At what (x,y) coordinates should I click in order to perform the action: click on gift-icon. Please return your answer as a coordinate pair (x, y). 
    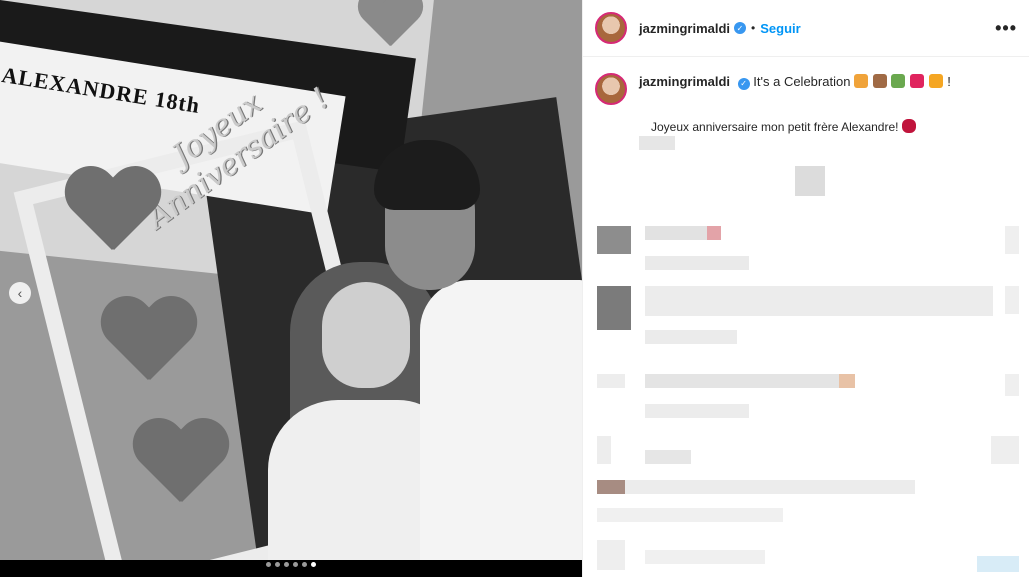
    Looking at the image, I should click on (935, 81).